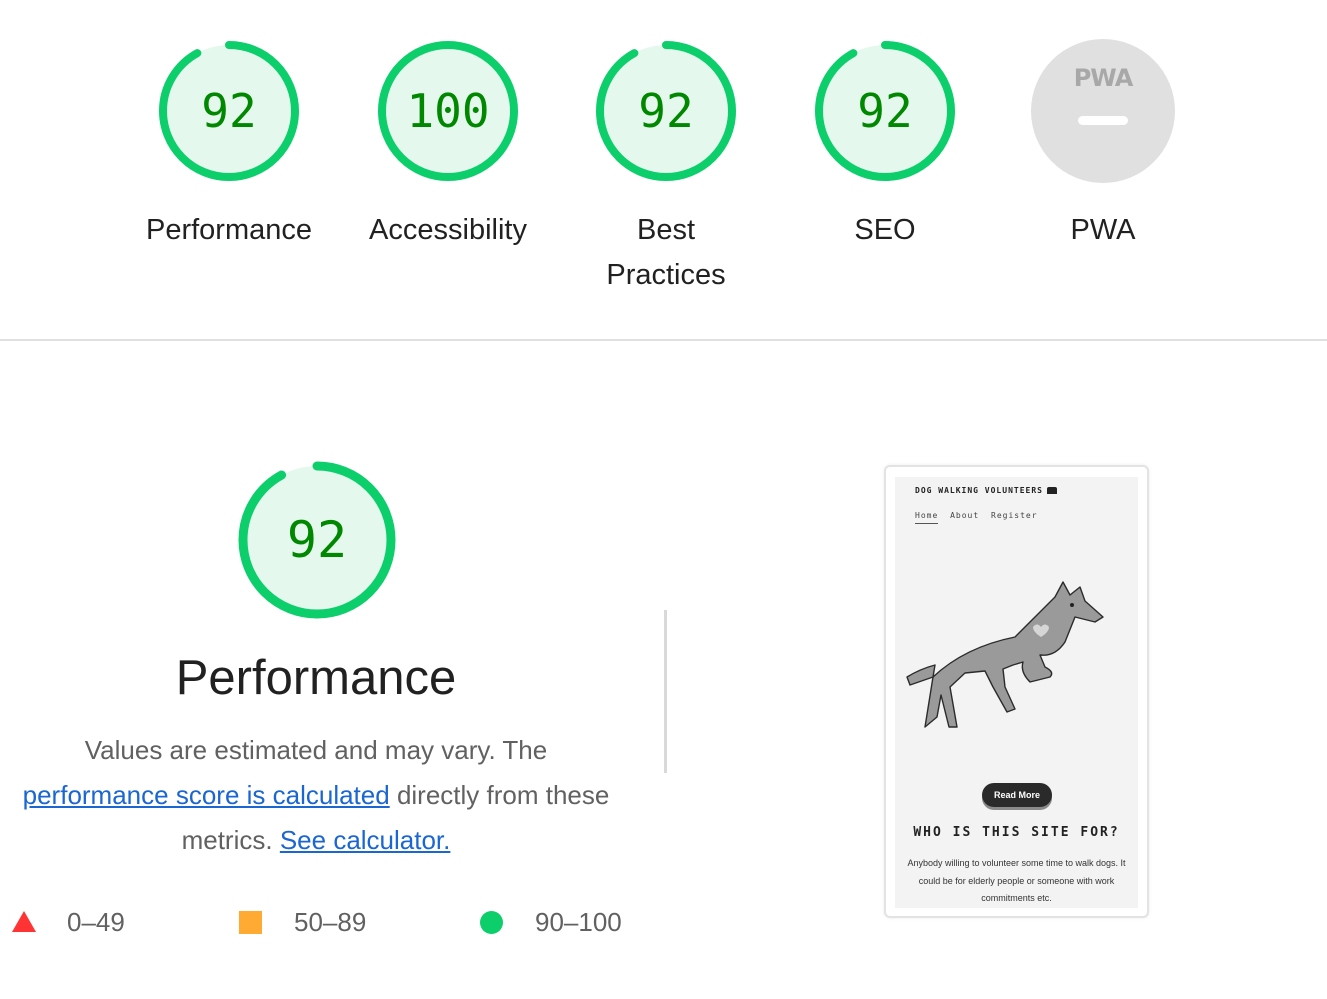 This screenshot has height=999, width=1327. I want to click on accessibility-label: Accessibility, so click(448, 230).